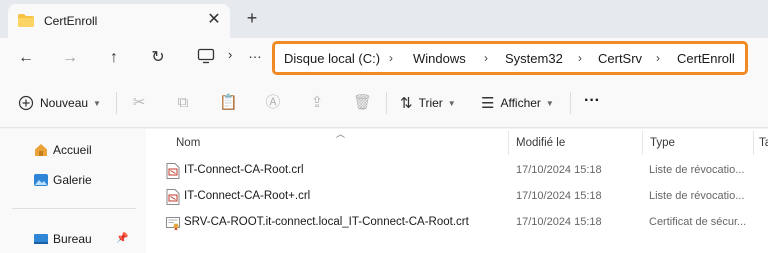 The image size is (768, 253). What do you see at coordinates (72, 239) in the screenshot?
I see `sidebar-item-label: Bureau` at bounding box center [72, 239].